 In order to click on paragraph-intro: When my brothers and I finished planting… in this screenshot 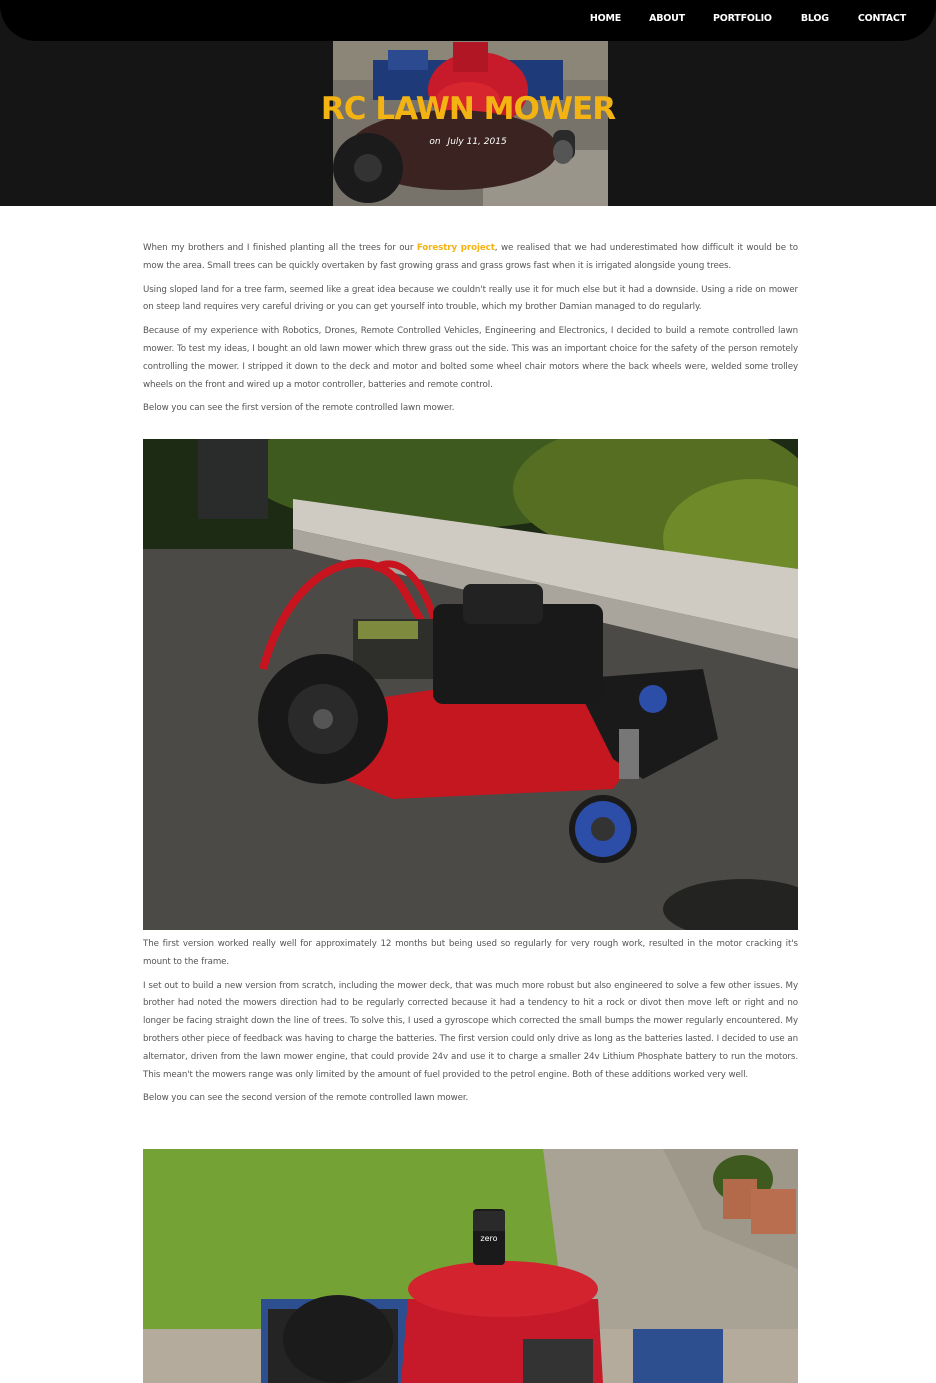, I will do `click(470, 258)`.